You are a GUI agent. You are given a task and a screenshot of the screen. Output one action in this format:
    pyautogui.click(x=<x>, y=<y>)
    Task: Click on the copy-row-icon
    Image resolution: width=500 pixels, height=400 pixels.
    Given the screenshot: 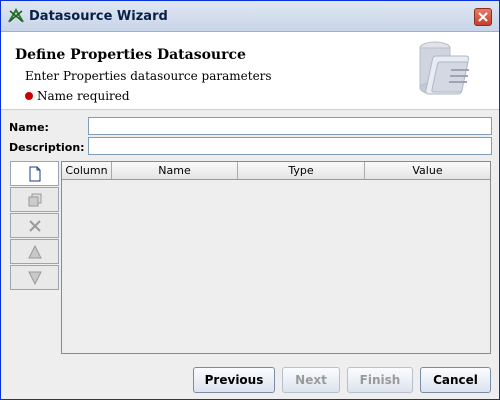 What is the action you would take?
    pyautogui.click(x=35, y=200)
    